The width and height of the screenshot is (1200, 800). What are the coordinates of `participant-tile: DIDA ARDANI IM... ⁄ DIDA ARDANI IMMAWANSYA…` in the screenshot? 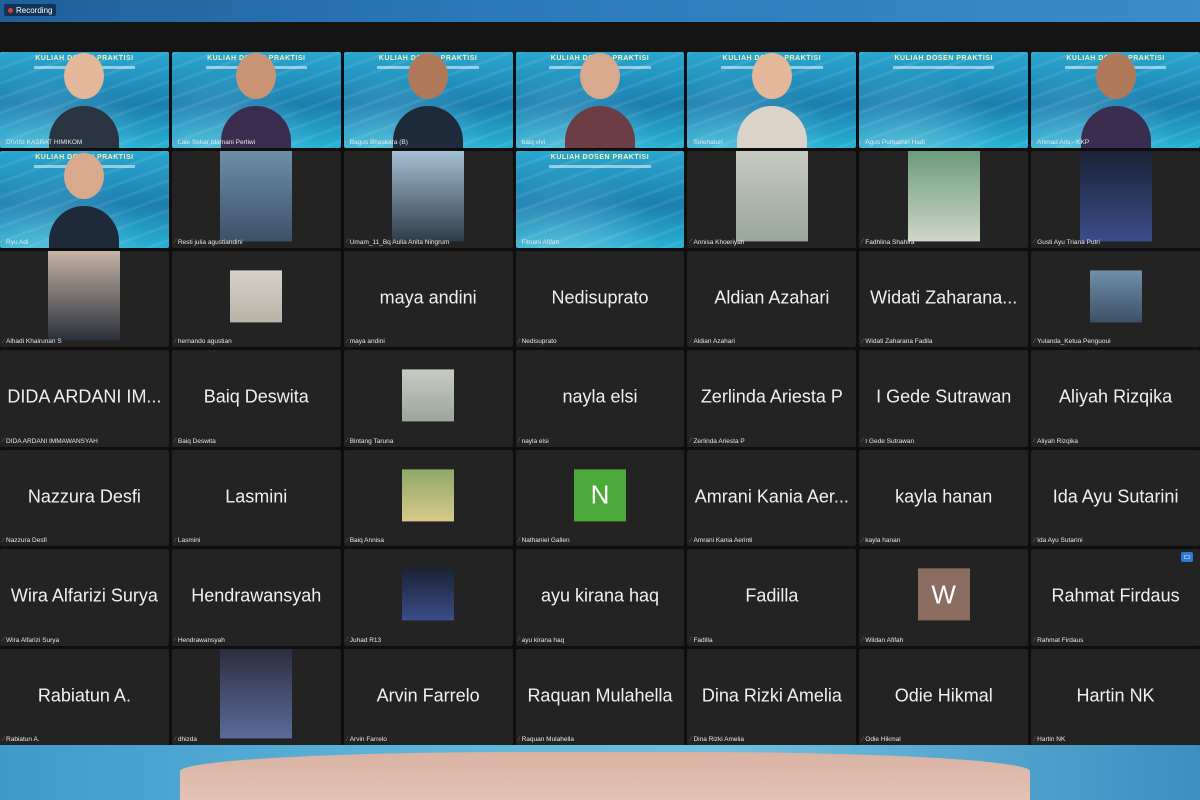 It's located at (84, 398).